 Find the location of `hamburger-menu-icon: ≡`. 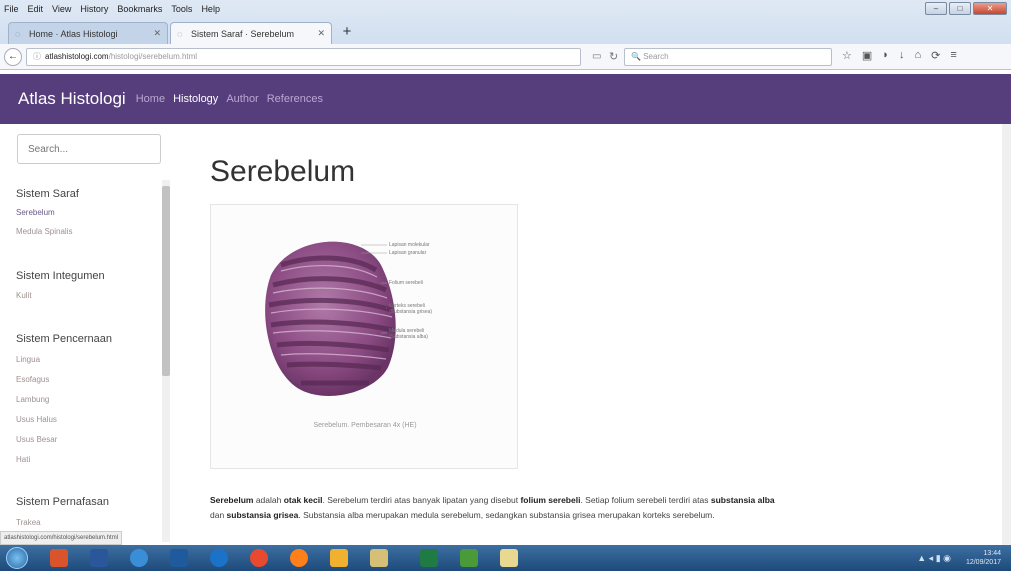

hamburger-menu-icon: ≡ is located at coordinates (953, 55).